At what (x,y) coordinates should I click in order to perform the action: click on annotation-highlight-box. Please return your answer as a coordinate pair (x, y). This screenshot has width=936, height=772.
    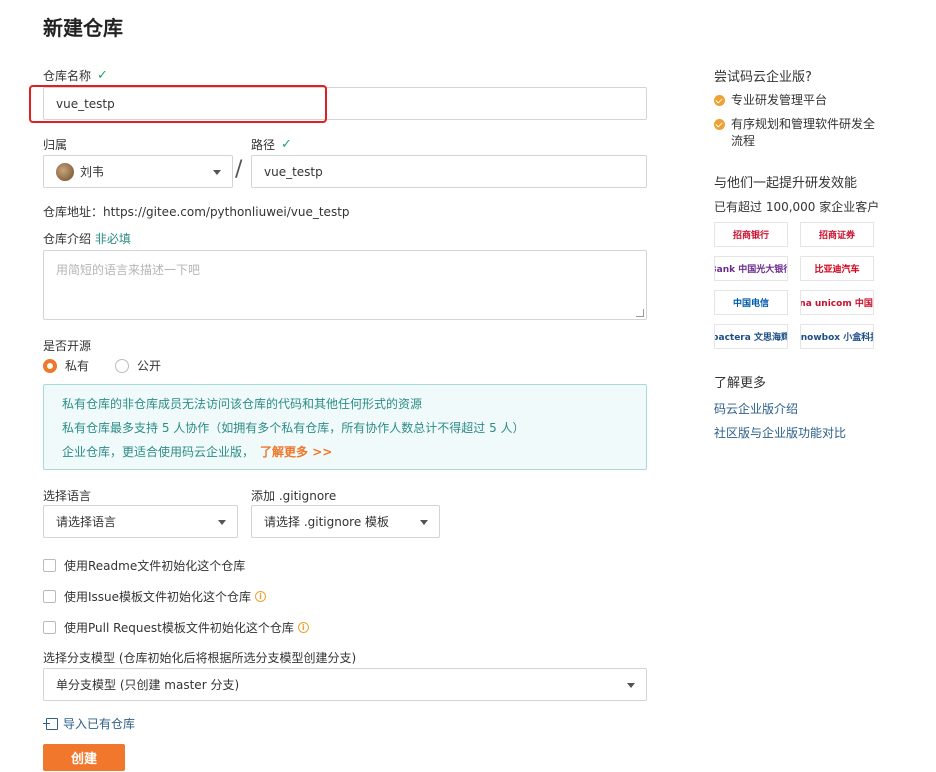
    Looking at the image, I should click on (178, 104).